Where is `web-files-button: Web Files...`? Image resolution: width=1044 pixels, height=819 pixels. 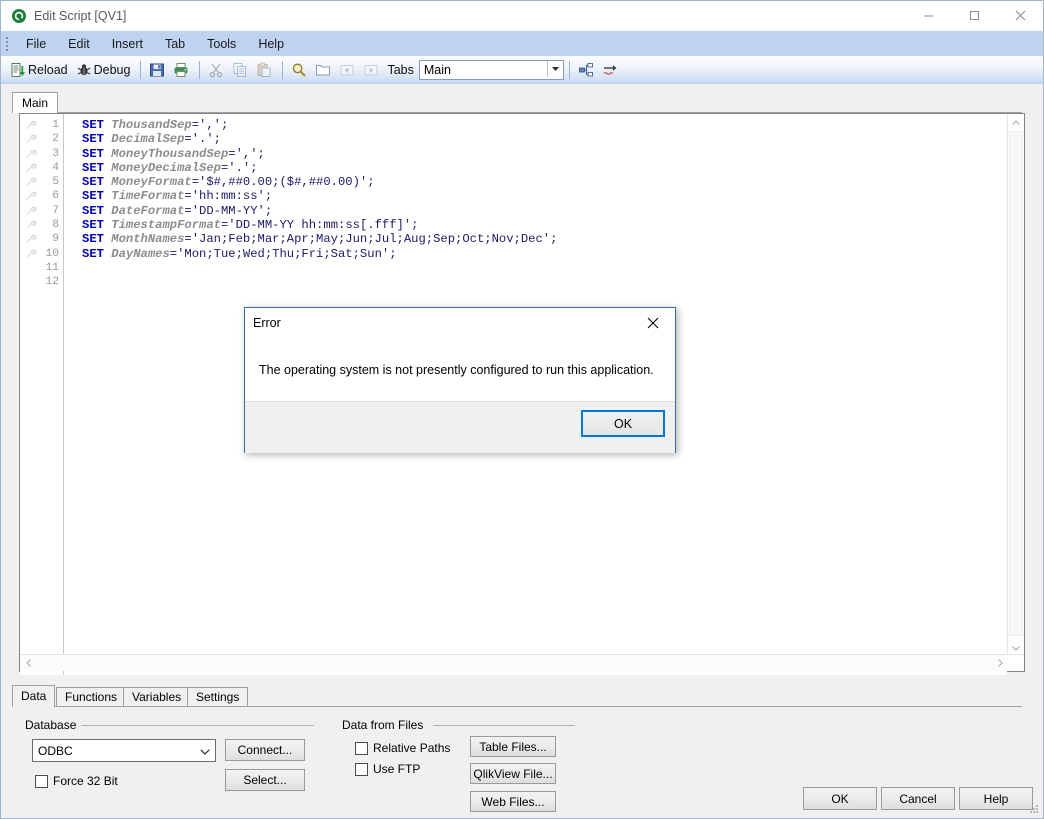 web-files-button: Web Files... is located at coordinates (513, 801).